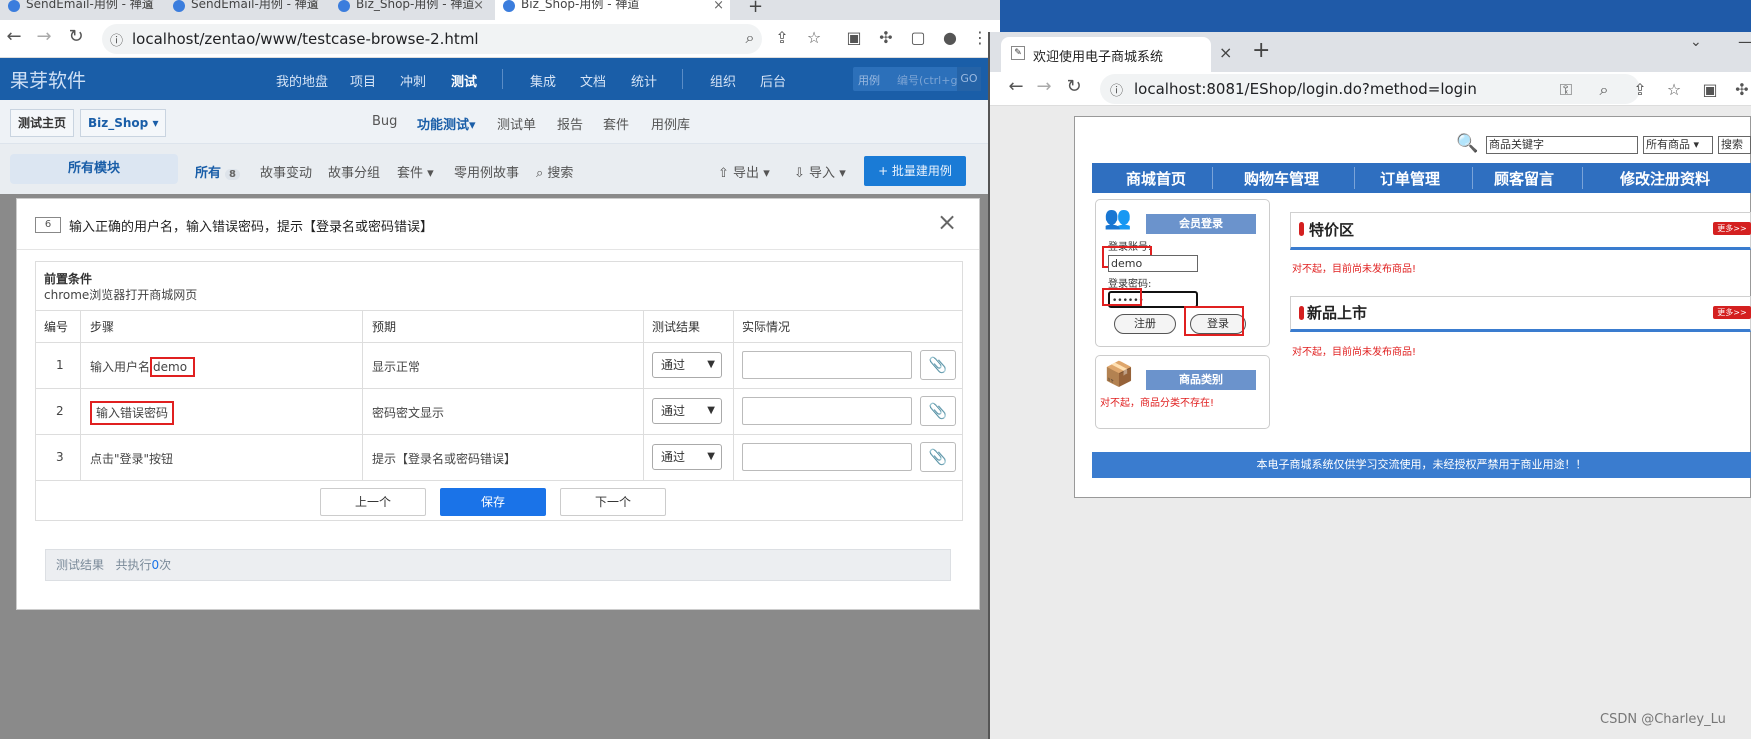  Describe the element at coordinates (869, 80) in the screenshot. I see `search-type-select: 用例` at that location.